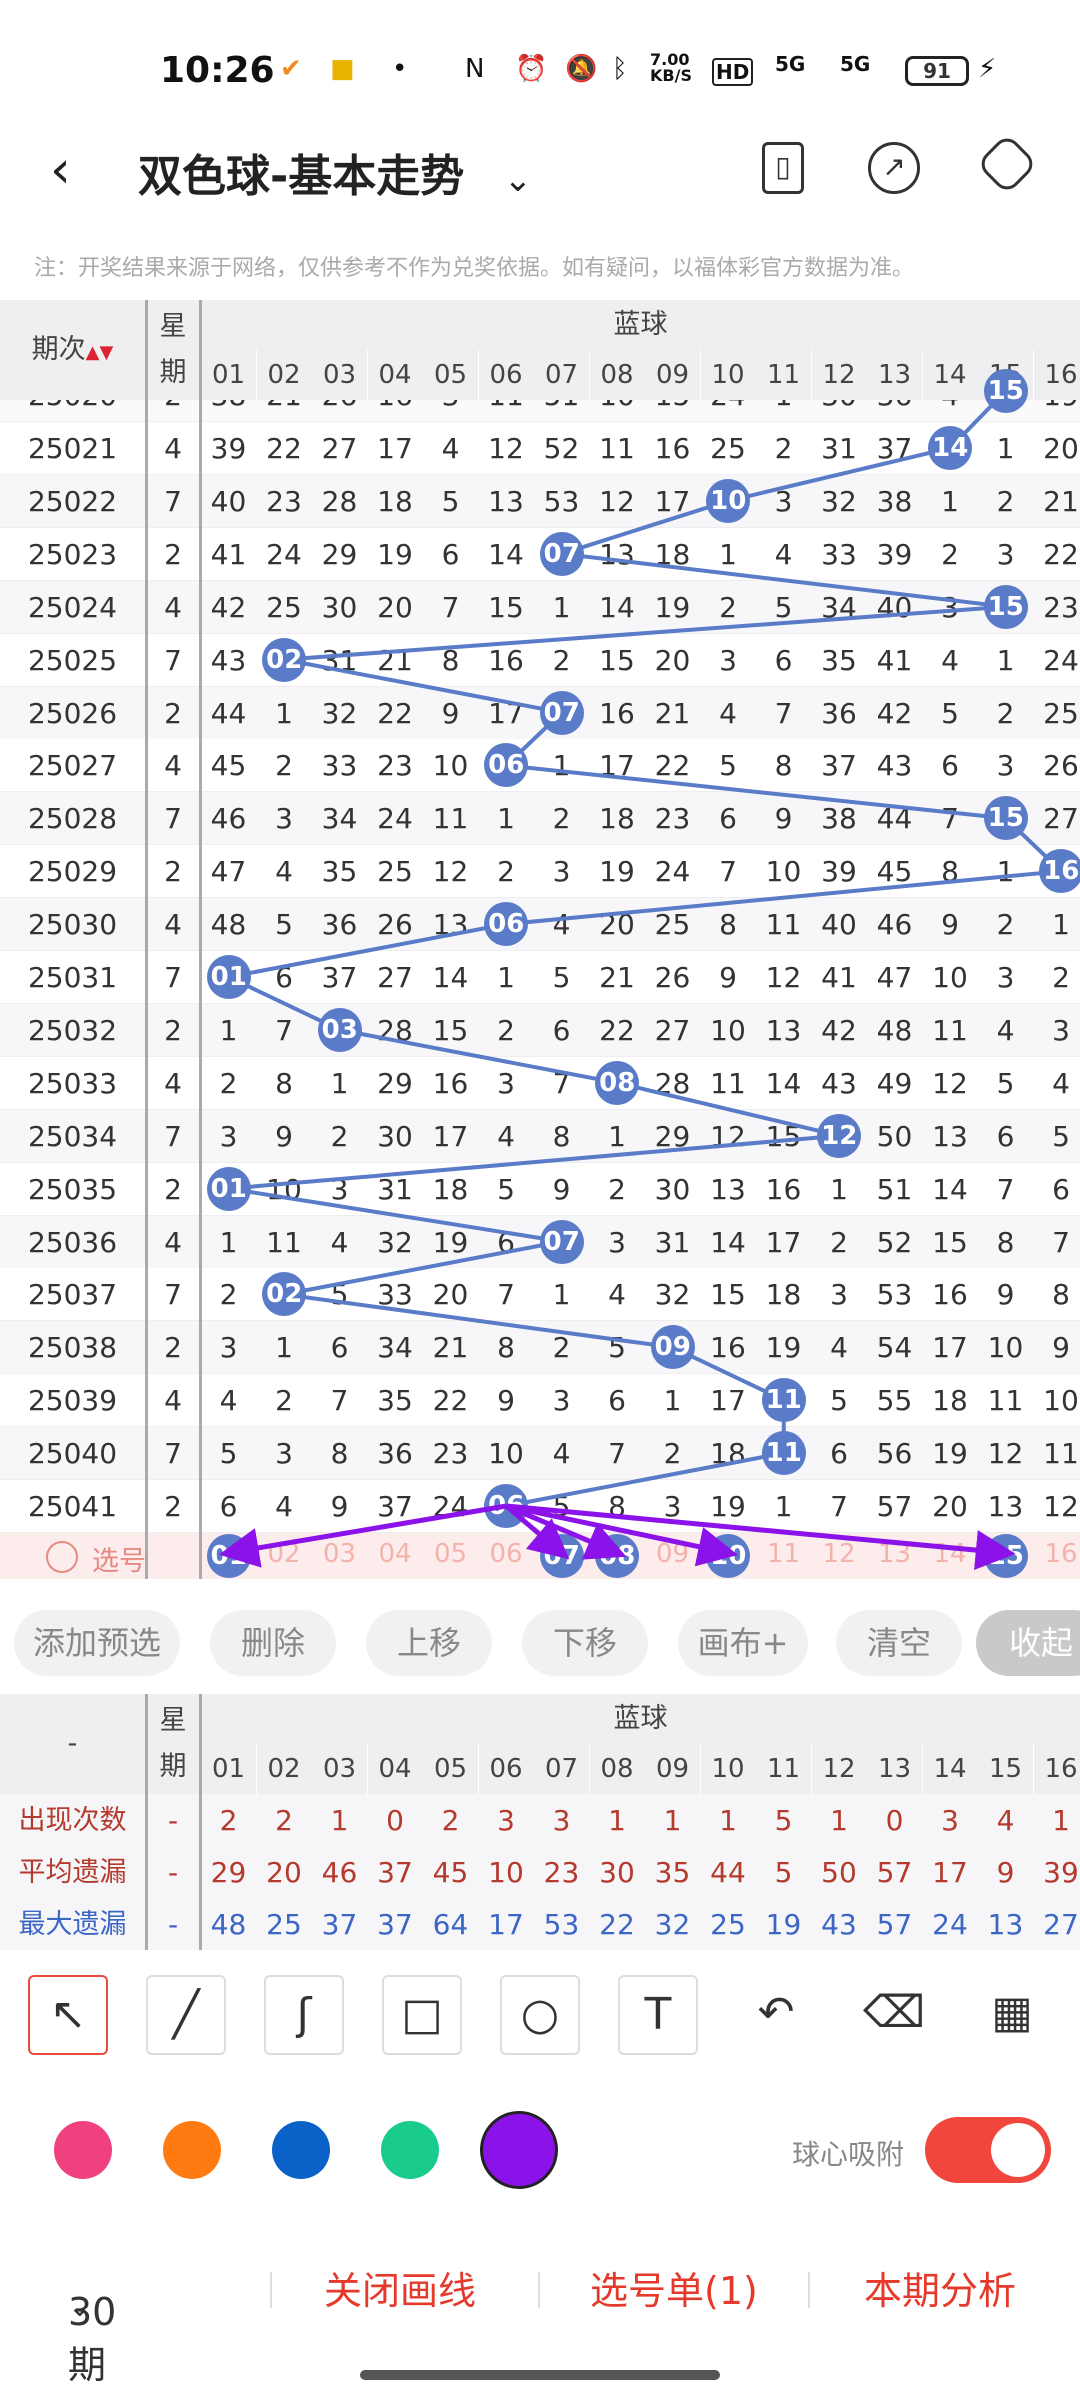  I want to click on stats-number-header: 02, so click(284, 1769).